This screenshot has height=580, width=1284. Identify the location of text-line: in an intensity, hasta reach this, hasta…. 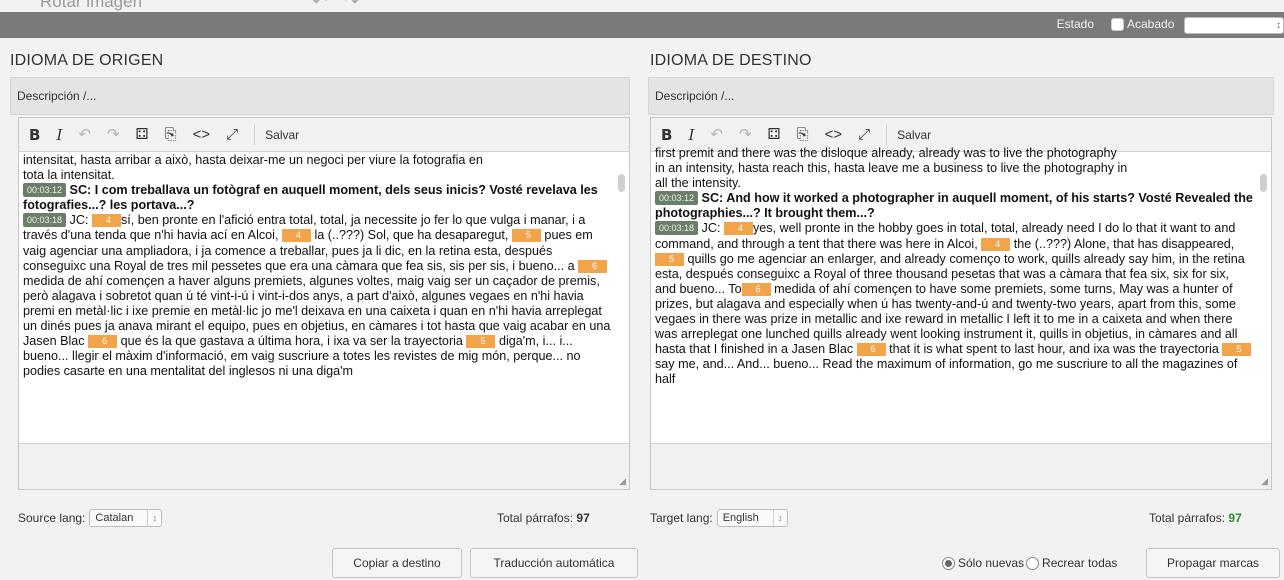
(891, 168).